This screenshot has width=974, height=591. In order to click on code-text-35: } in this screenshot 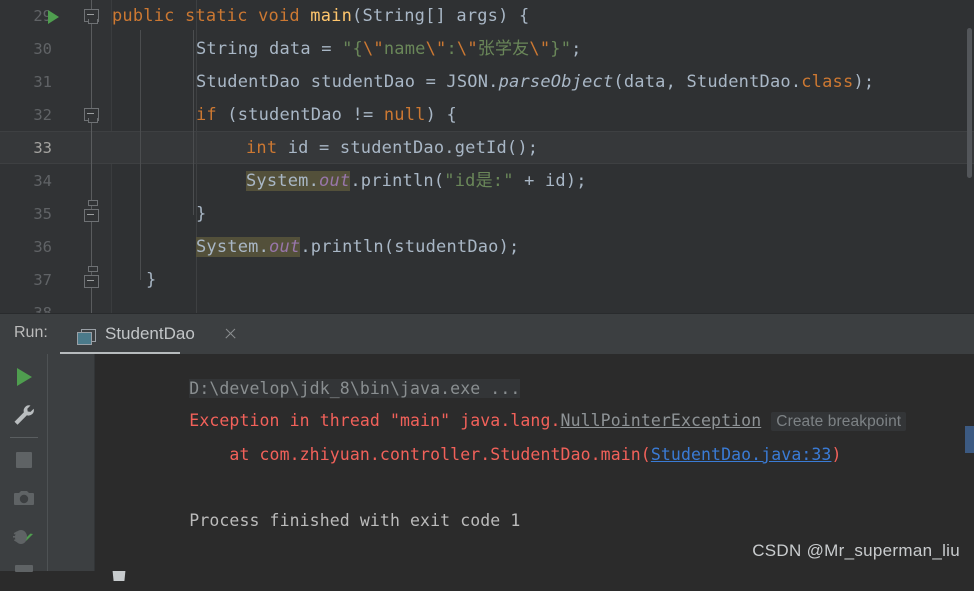, I will do `click(201, 214)`.